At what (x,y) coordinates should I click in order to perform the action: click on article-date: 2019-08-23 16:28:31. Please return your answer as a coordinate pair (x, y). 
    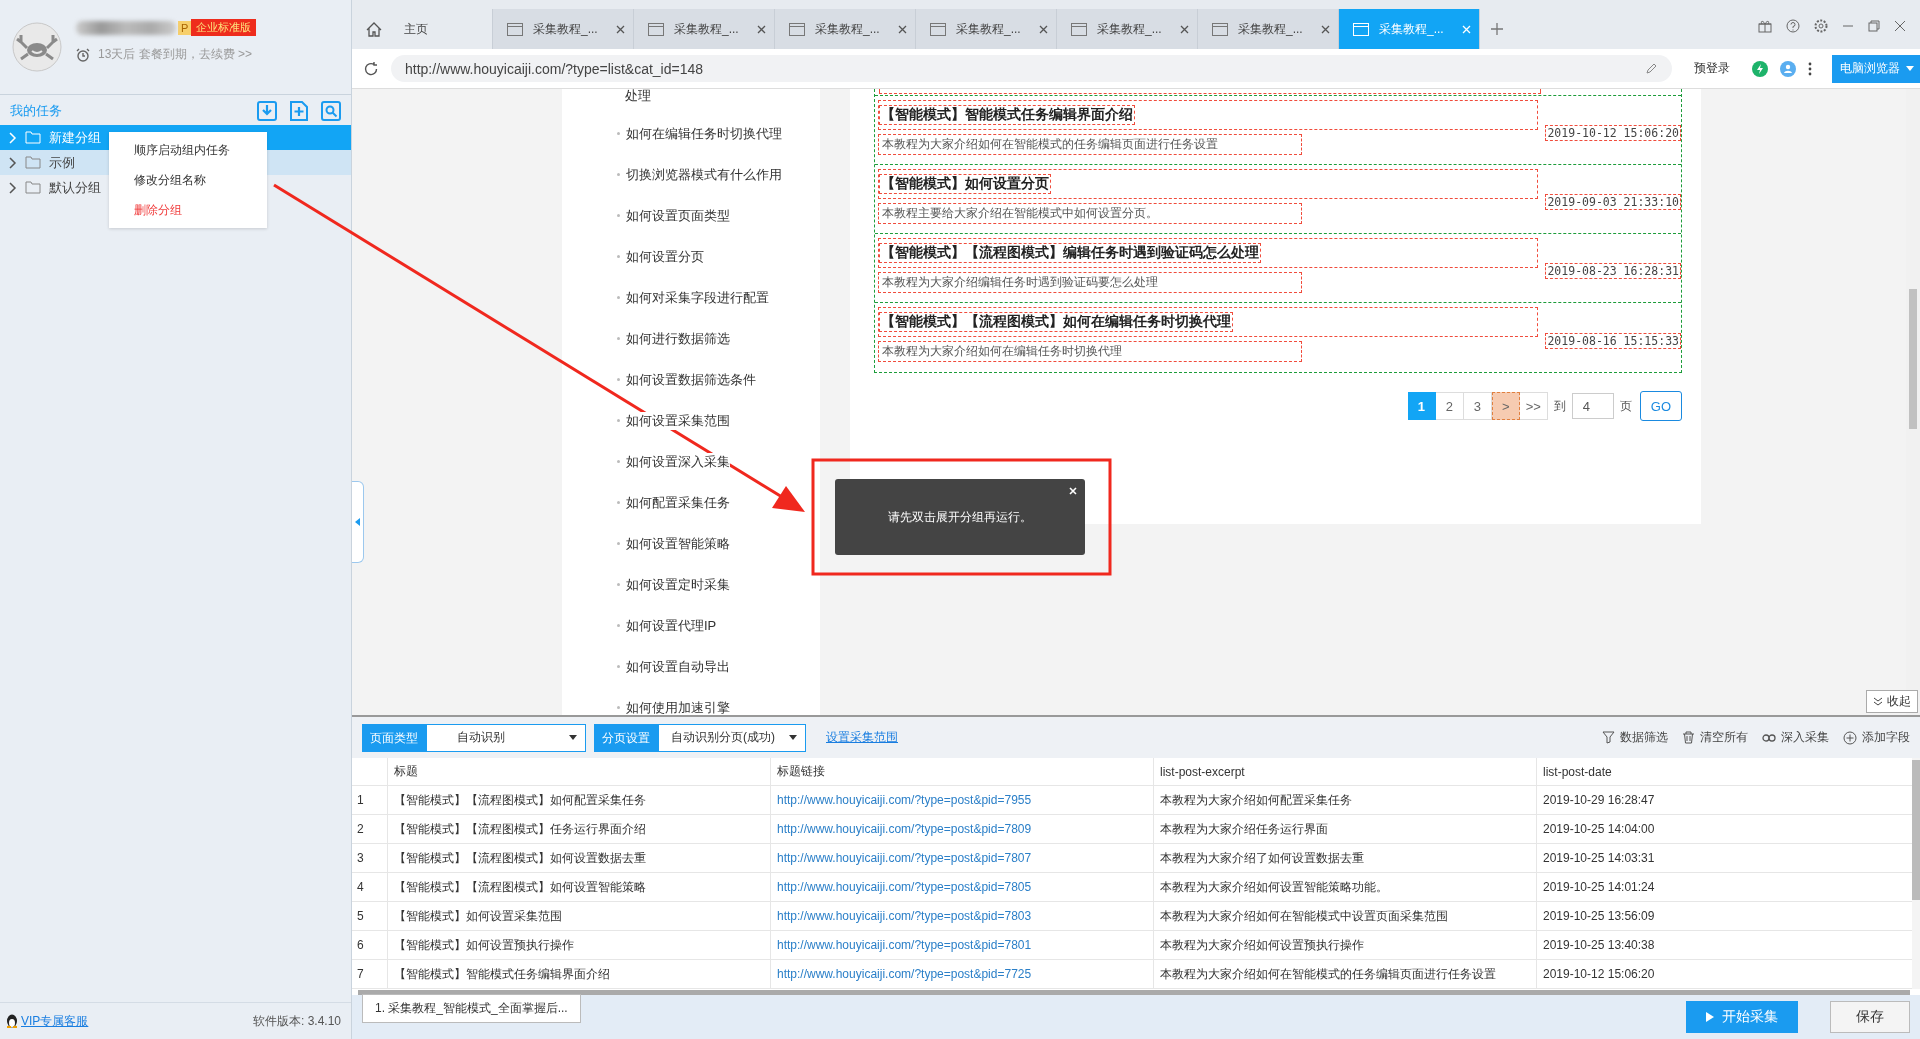
    Looking at the image, I should click on (1613, 271).